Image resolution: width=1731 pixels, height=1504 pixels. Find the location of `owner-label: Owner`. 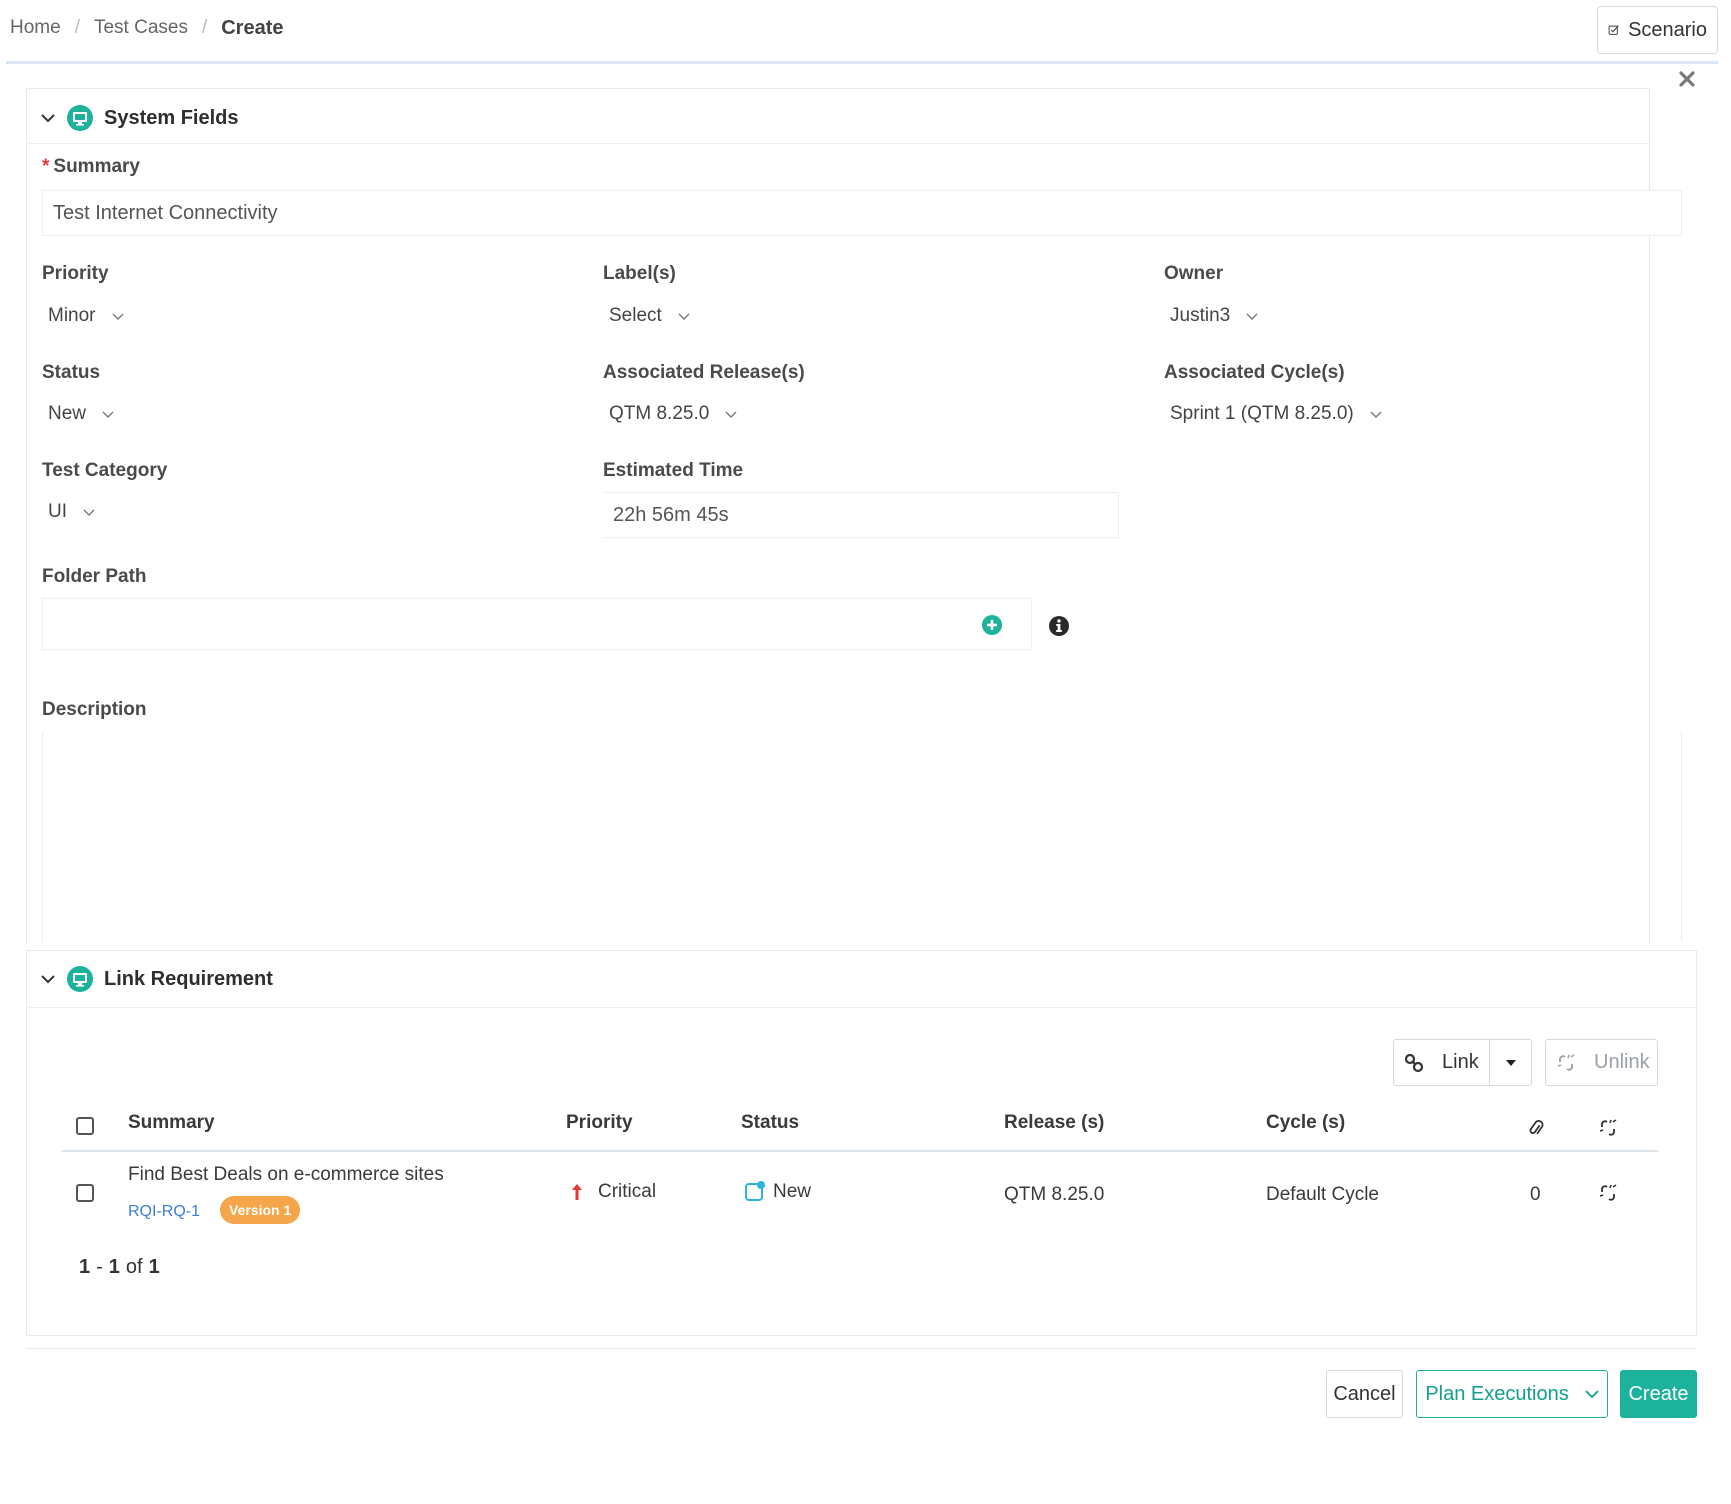

owner-label: Owner is located at coordinates (1194, 273).